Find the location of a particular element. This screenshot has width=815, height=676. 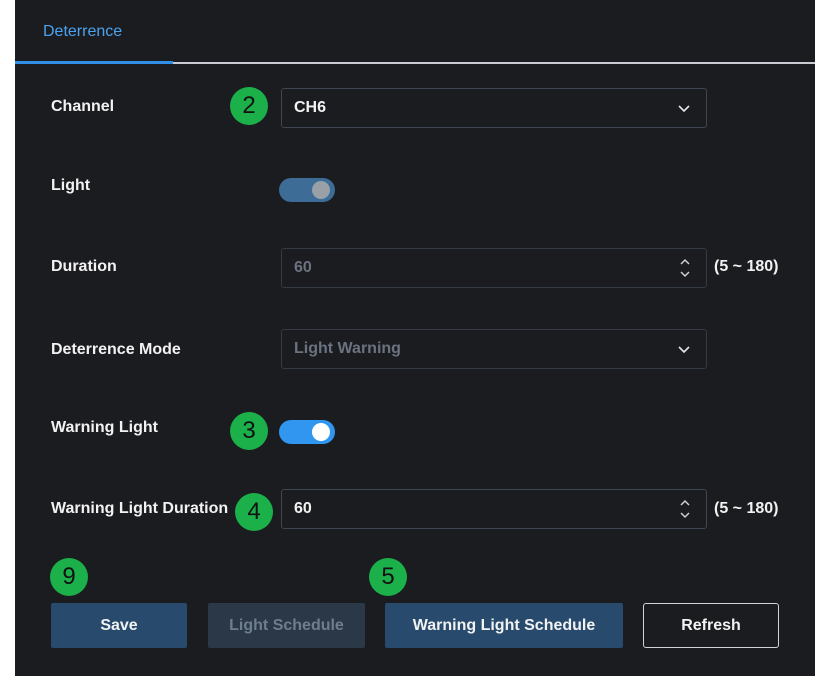

refresh-button: Refresh is located at coordinates (711, 625).